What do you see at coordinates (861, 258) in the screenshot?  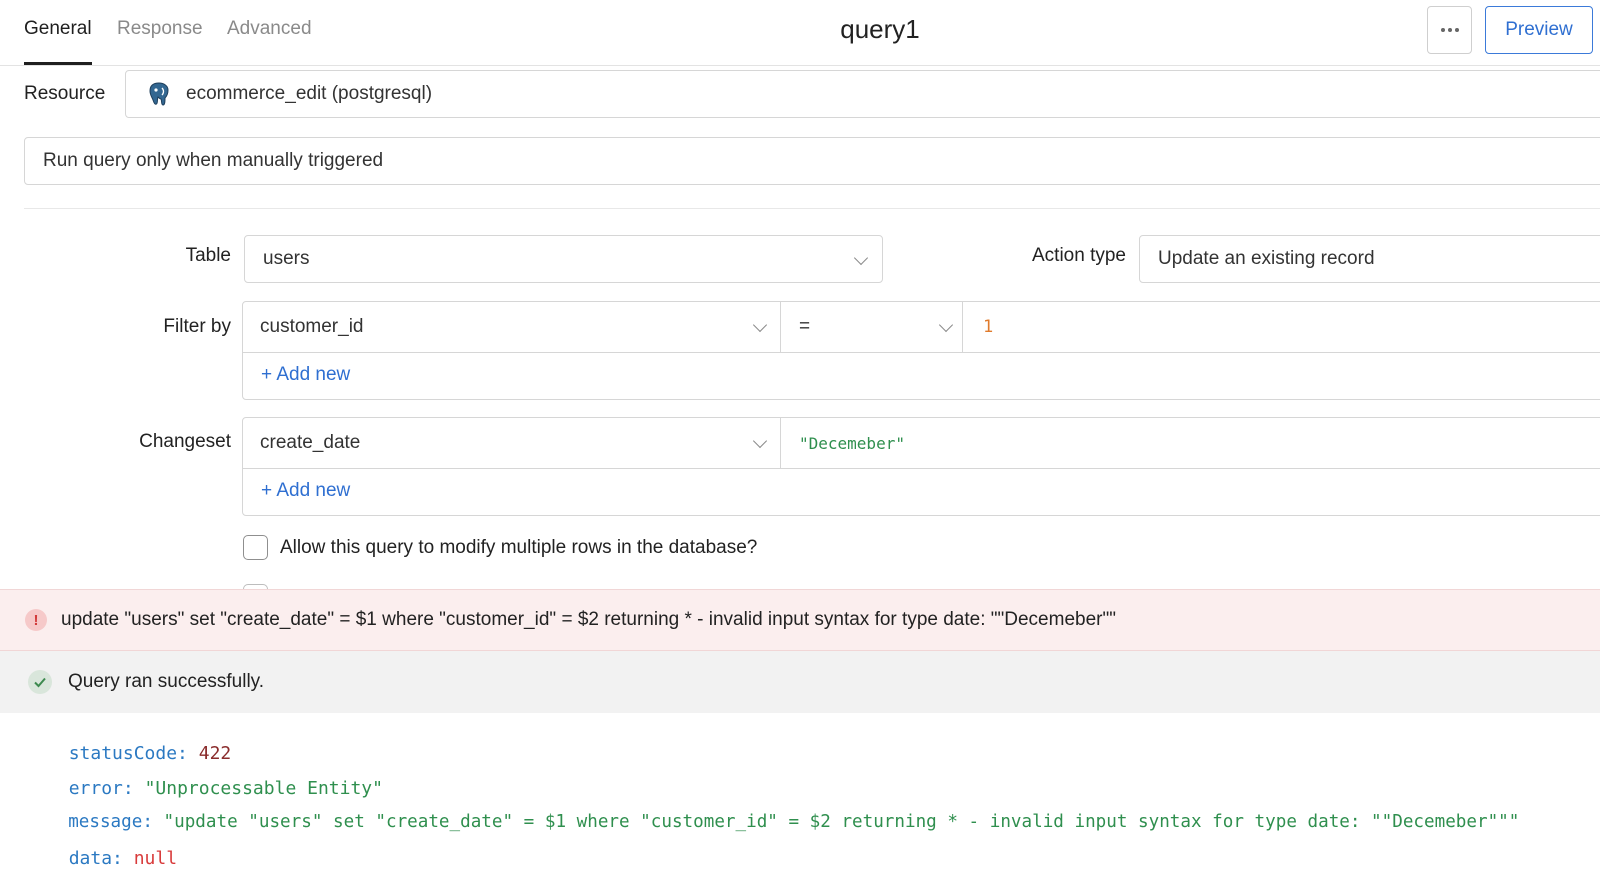 I see `chevron-down-icon` at bounding box center [861, 258].